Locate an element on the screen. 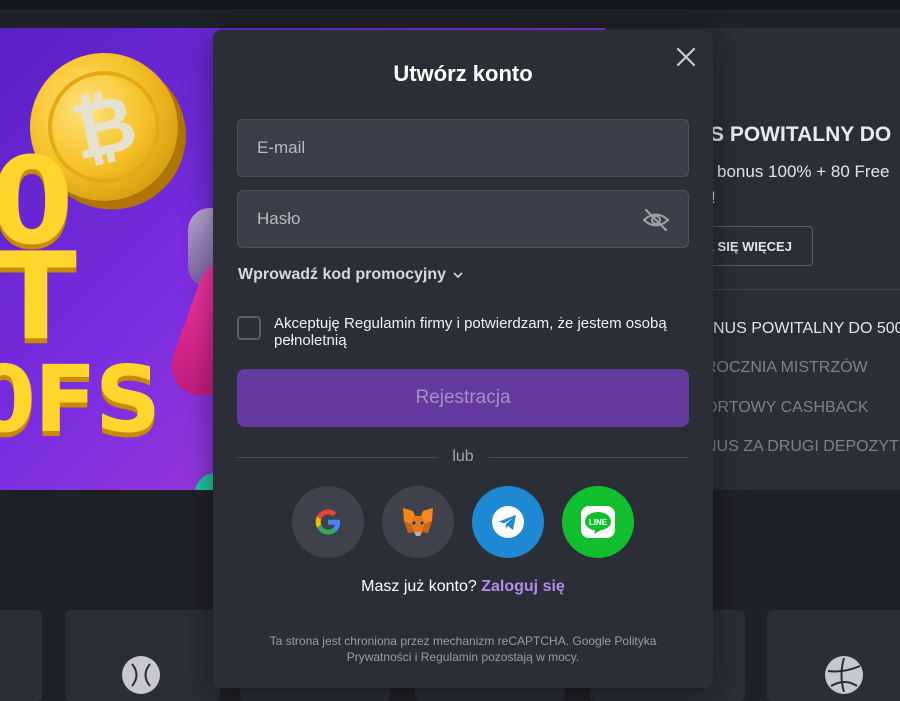 This screenshot has width=900, height=701. google-login-button is located at coordinates (328, 522).